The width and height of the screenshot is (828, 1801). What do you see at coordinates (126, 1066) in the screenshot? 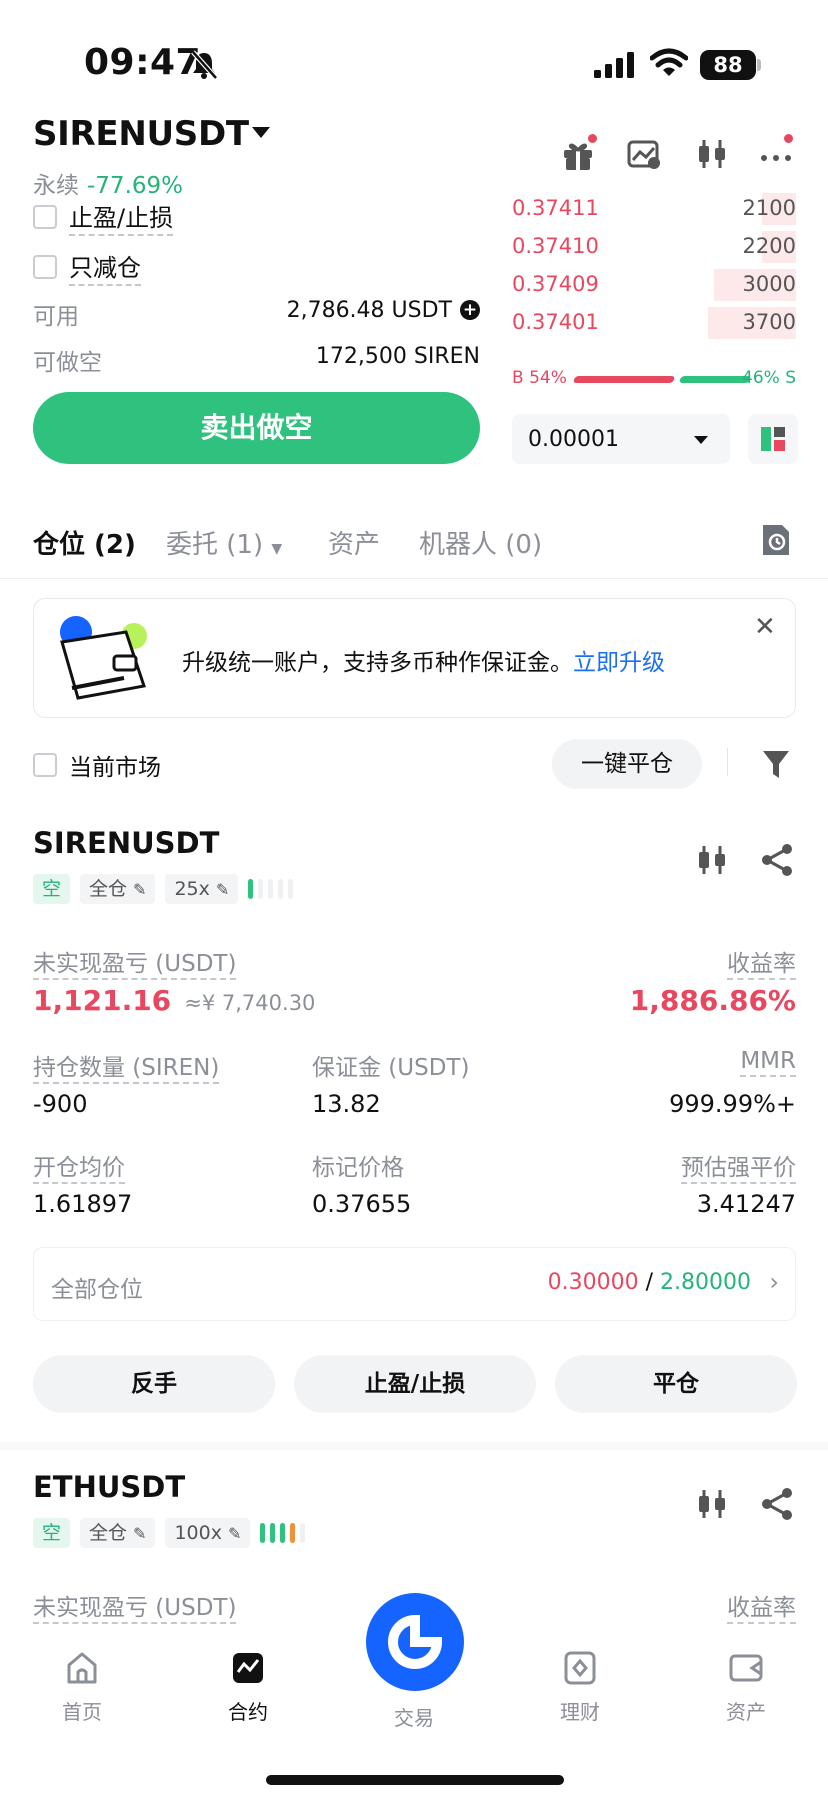
I see `size-label: 持仓数量 (SIREN)` at bounding box center [126, 1066].